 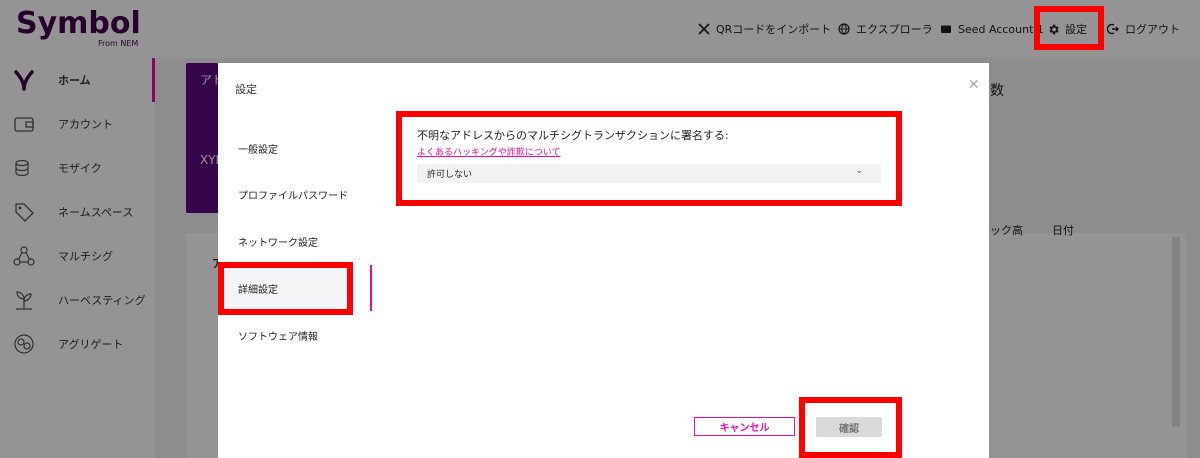 I want to click on close-icon: ✕, so click(x=974, y=85).